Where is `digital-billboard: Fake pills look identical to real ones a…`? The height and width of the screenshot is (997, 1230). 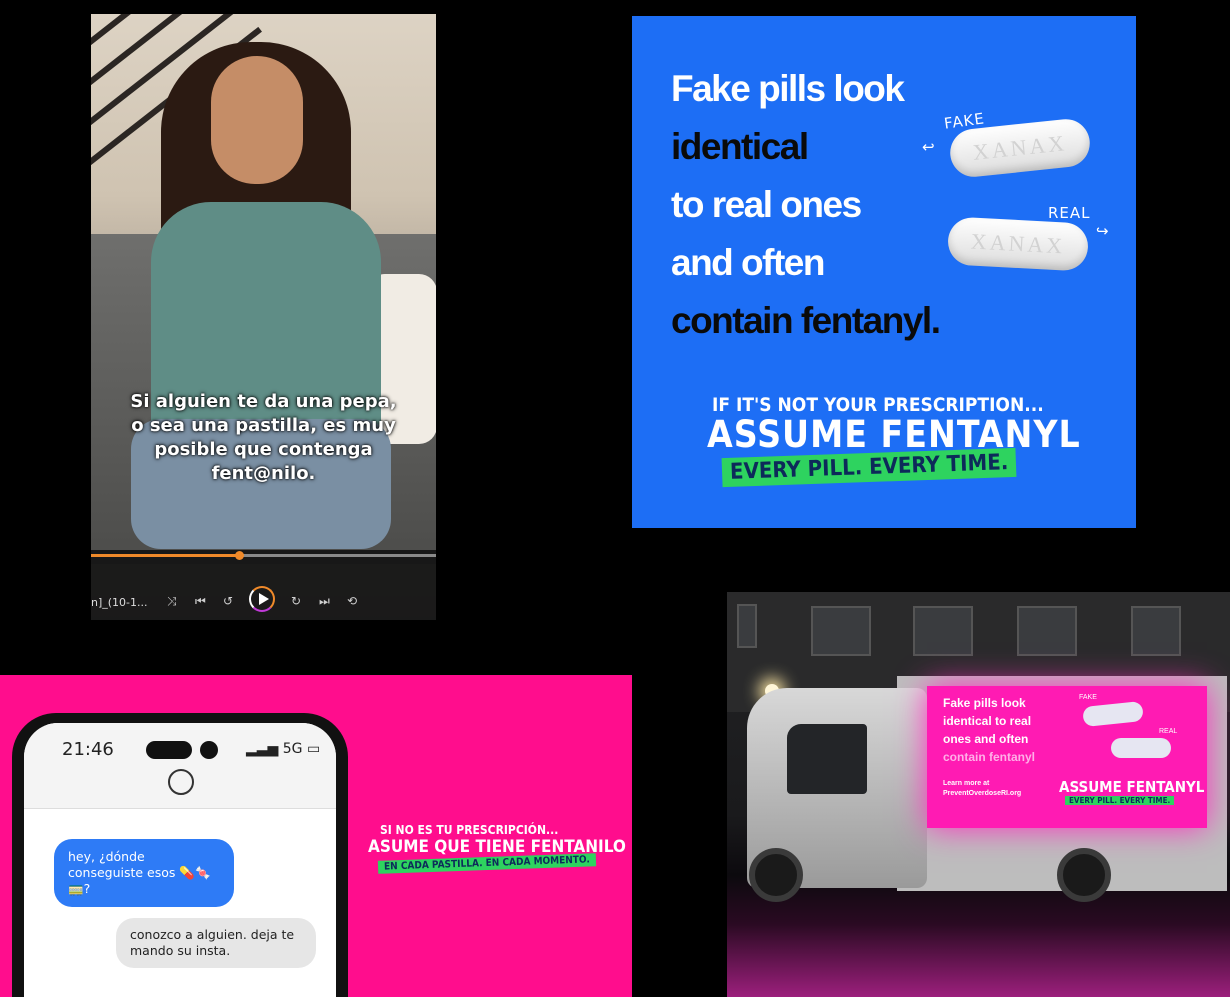 digital-billboard: Fake pills look identical to real ones a… is located at coordinates (1067, 757).